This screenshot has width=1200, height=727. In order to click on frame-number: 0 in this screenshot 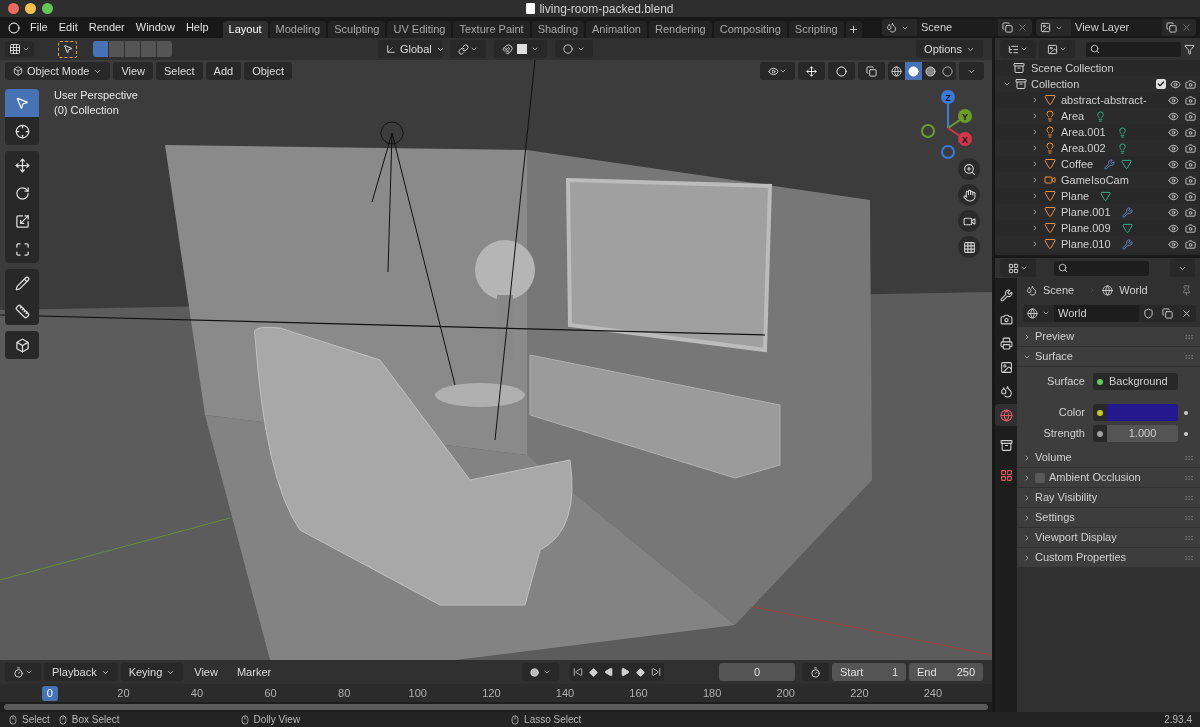, I will do `click(49, 693)`.